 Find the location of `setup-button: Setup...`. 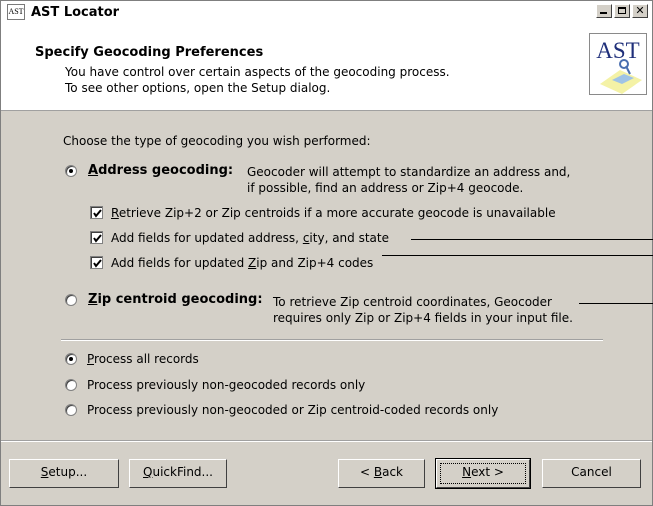

setup-button: Setup... is located at coordinates (64, 473).